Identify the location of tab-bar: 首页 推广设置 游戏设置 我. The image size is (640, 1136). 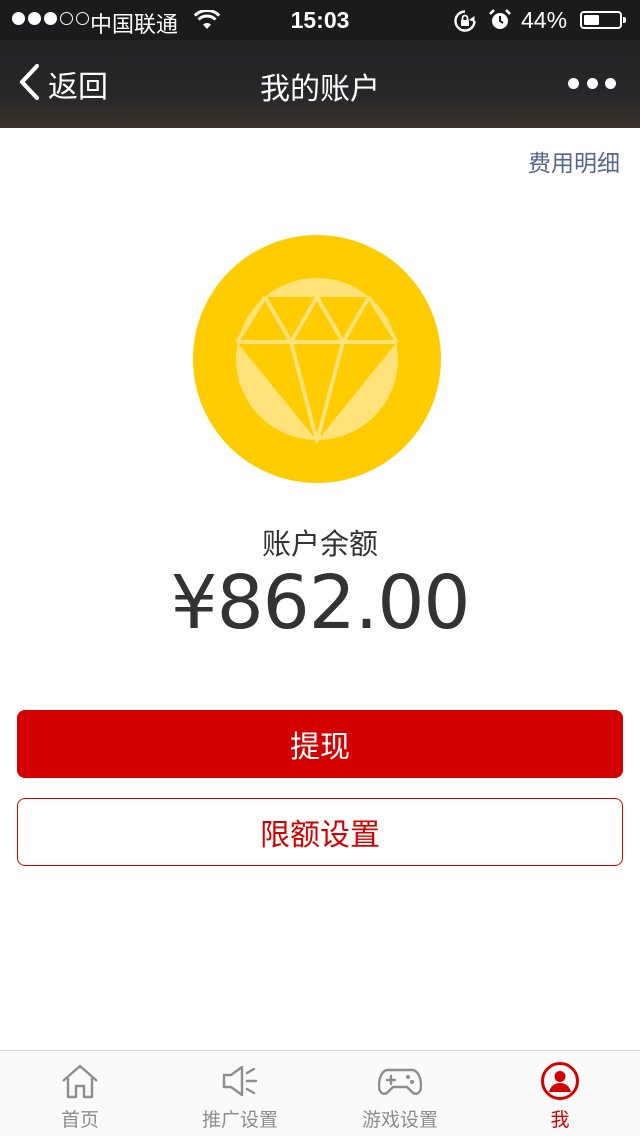
(320, 1093).